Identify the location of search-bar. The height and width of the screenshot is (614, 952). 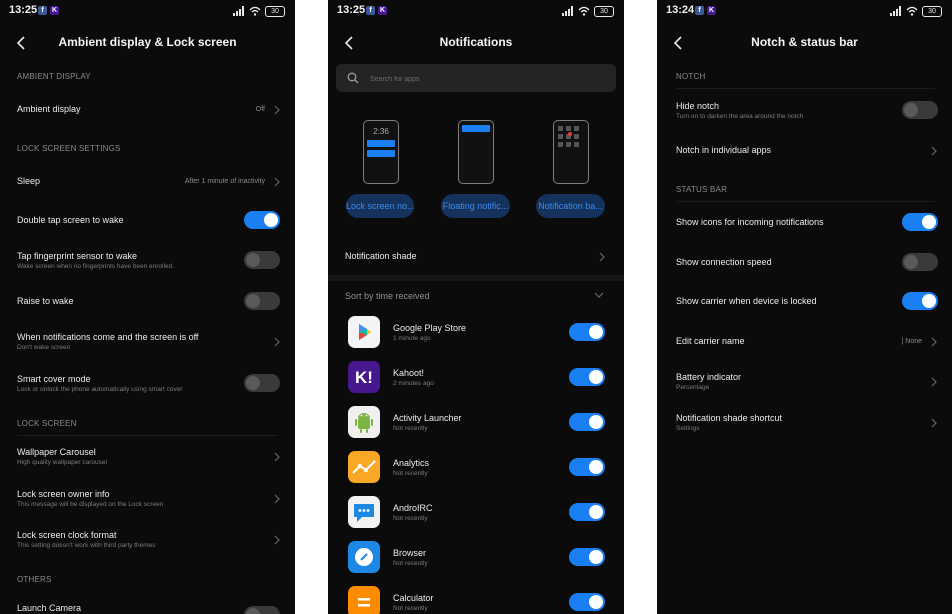
(476, 78).